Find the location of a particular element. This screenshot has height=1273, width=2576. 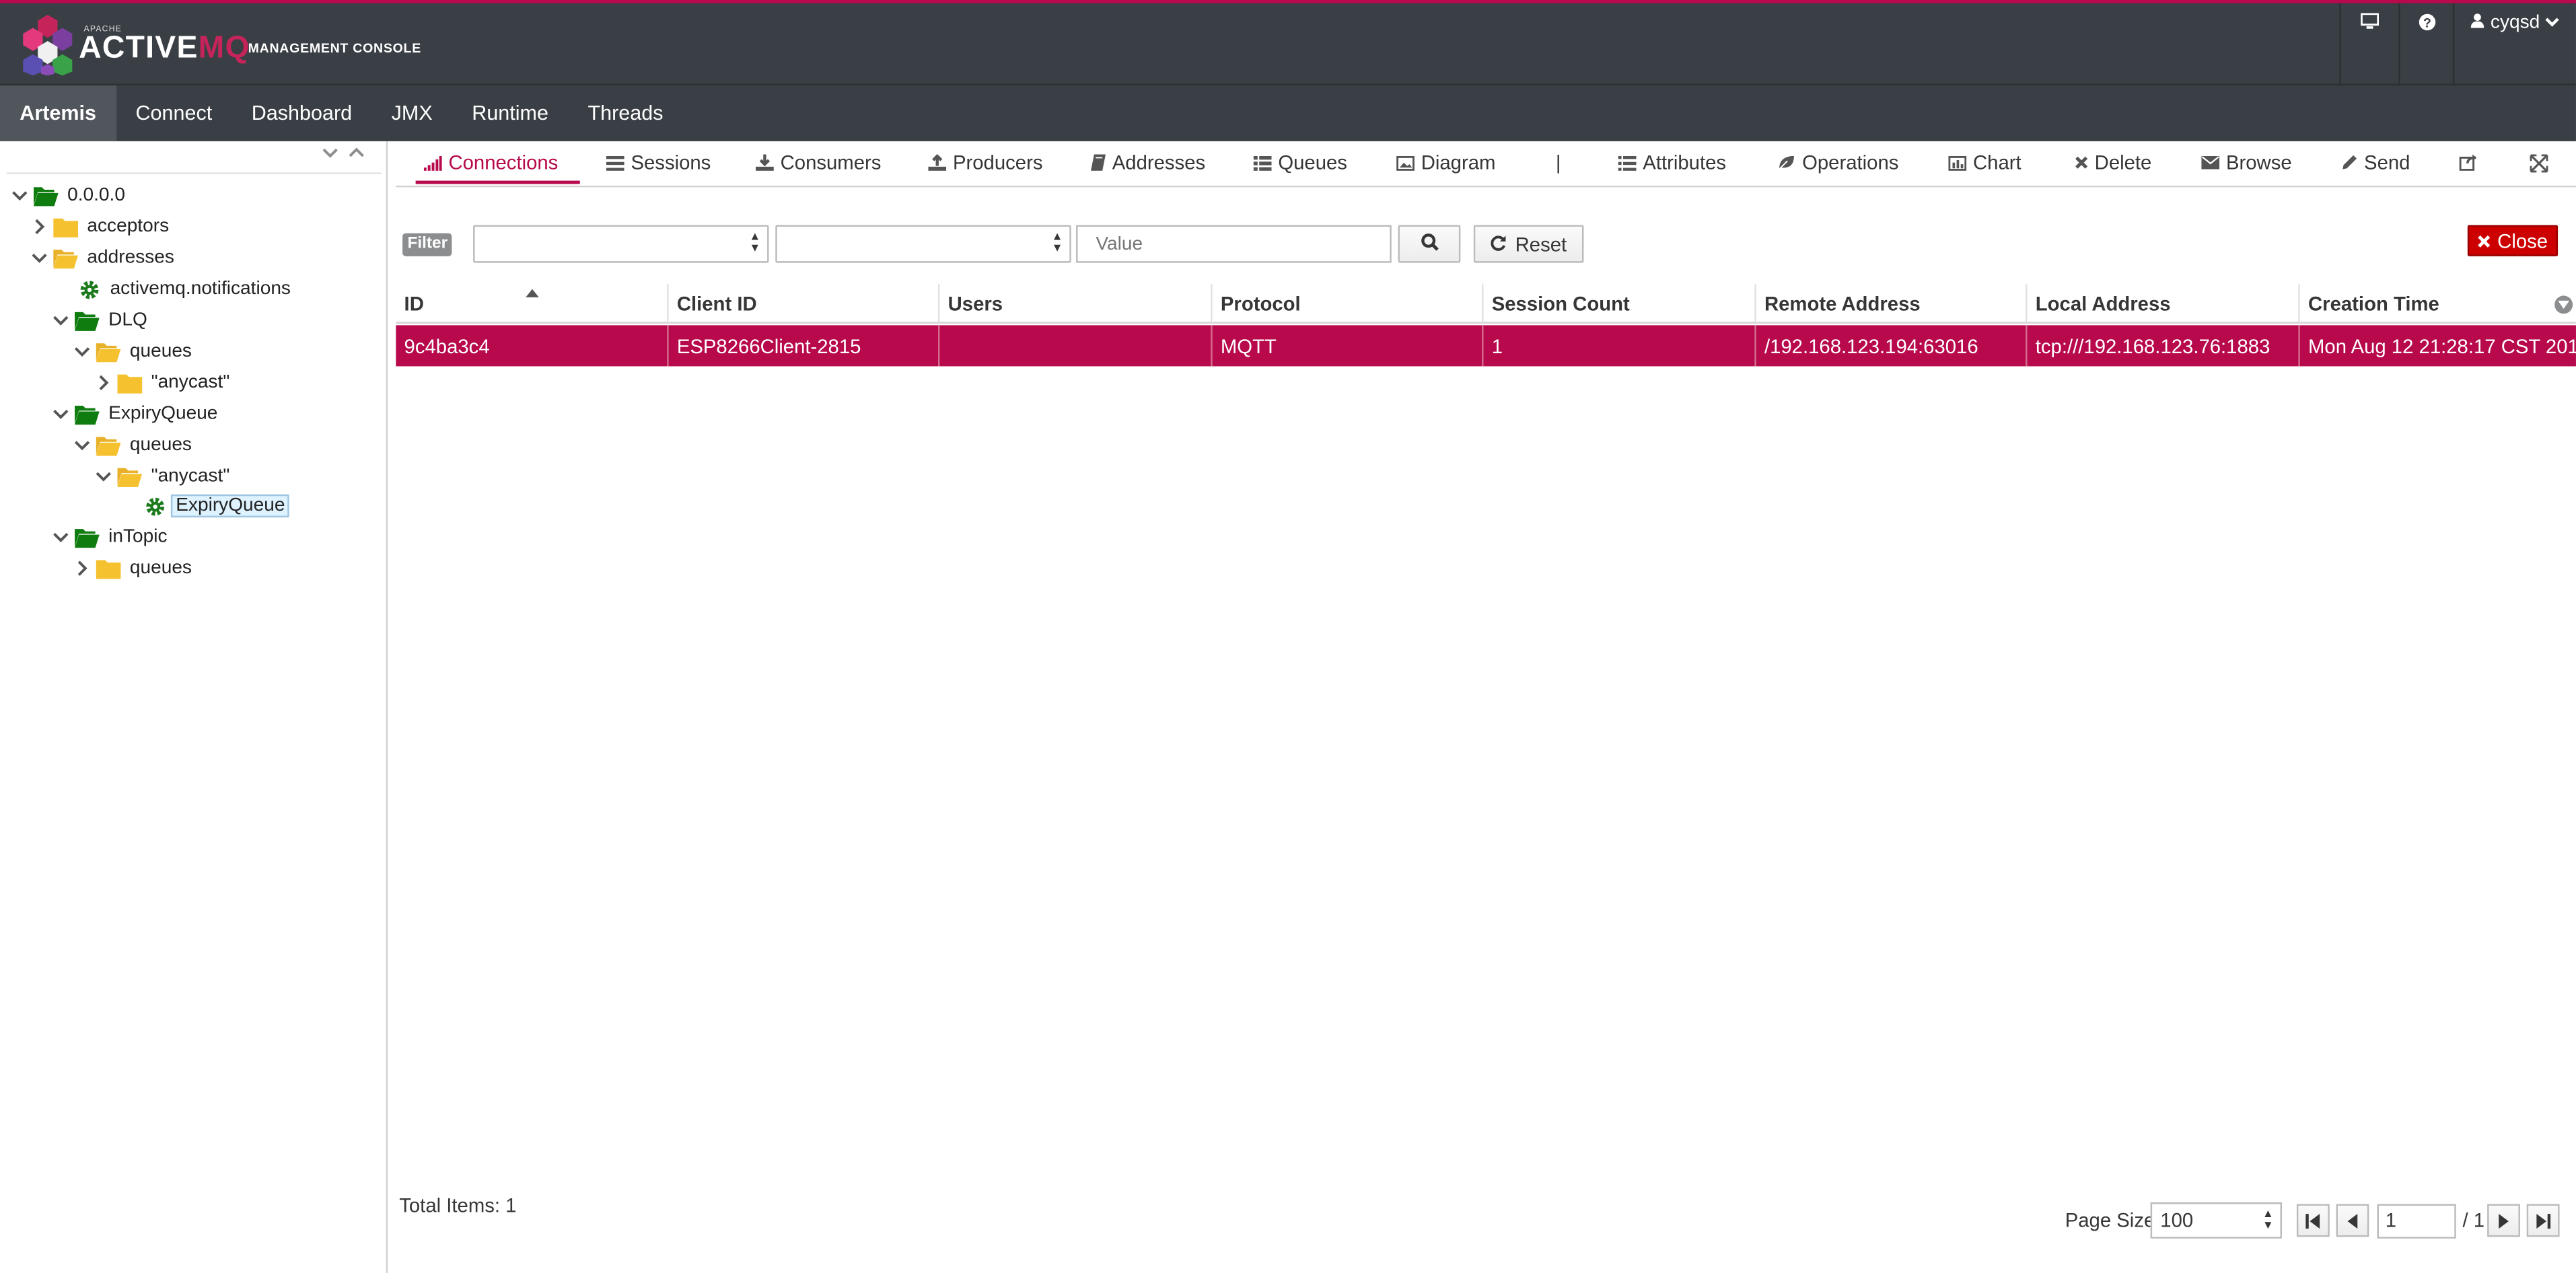

tab-connections: Connections is located at coordinates (490, 162).